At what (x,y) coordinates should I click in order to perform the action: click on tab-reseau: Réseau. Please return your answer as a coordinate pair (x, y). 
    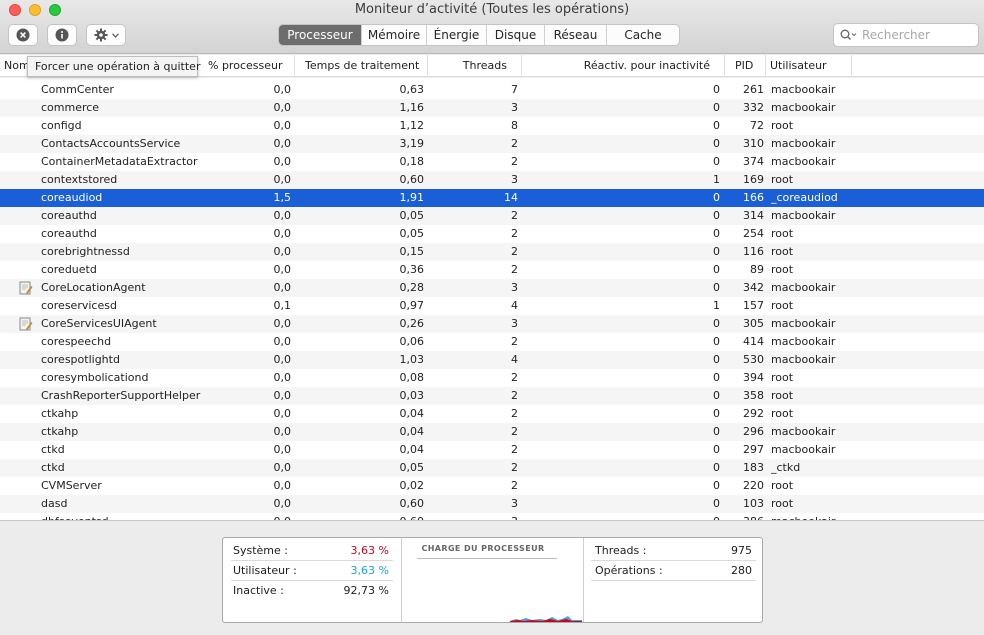
    Looking at the image, I should click on (575, 35).